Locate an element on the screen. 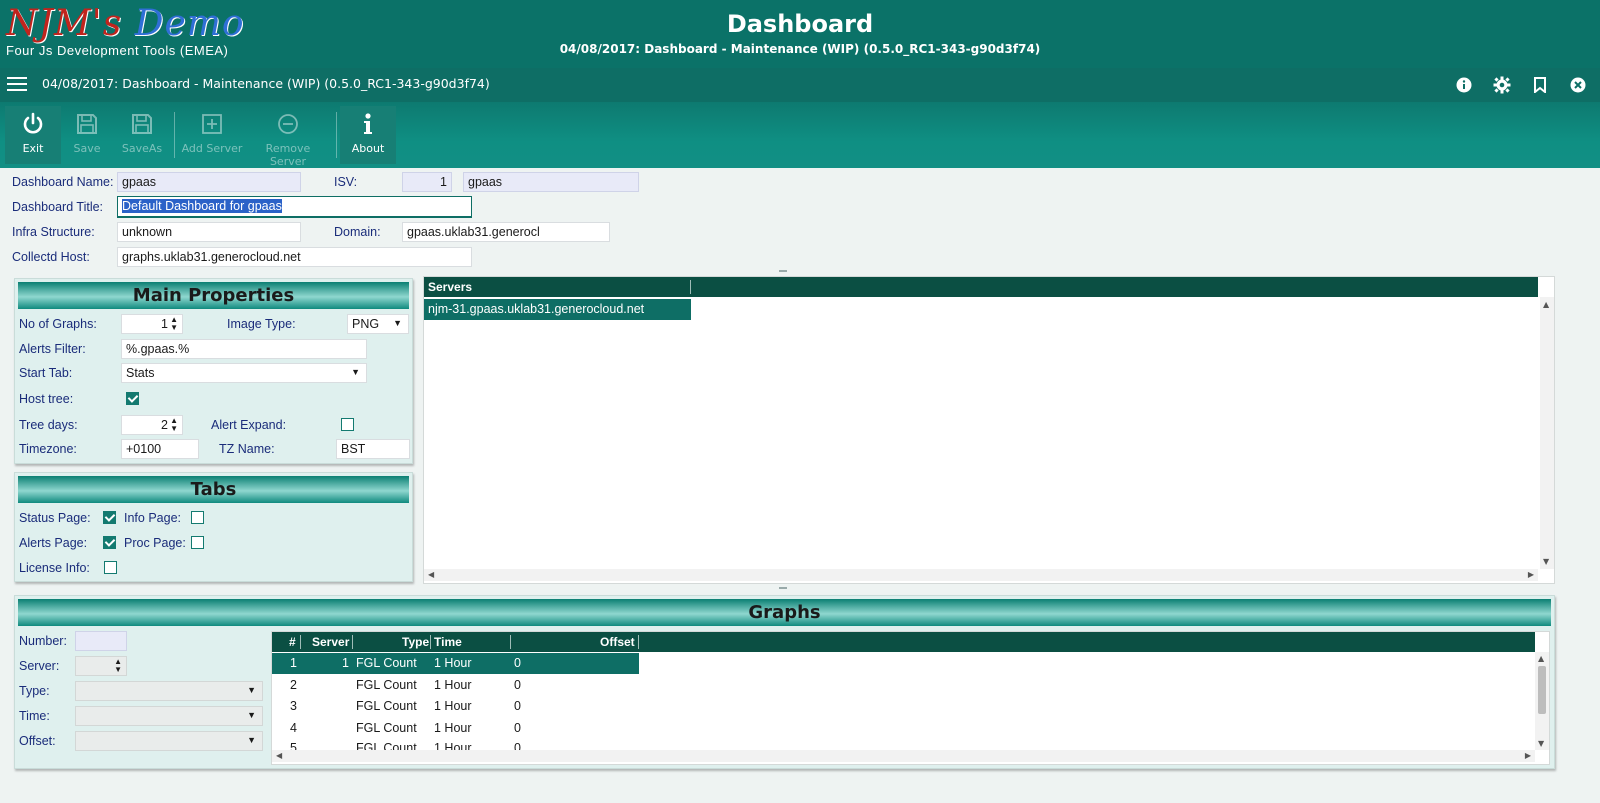 The width and height of the screenshot is (1600, 803). graph-number-field is located at coordinates (101, 641).